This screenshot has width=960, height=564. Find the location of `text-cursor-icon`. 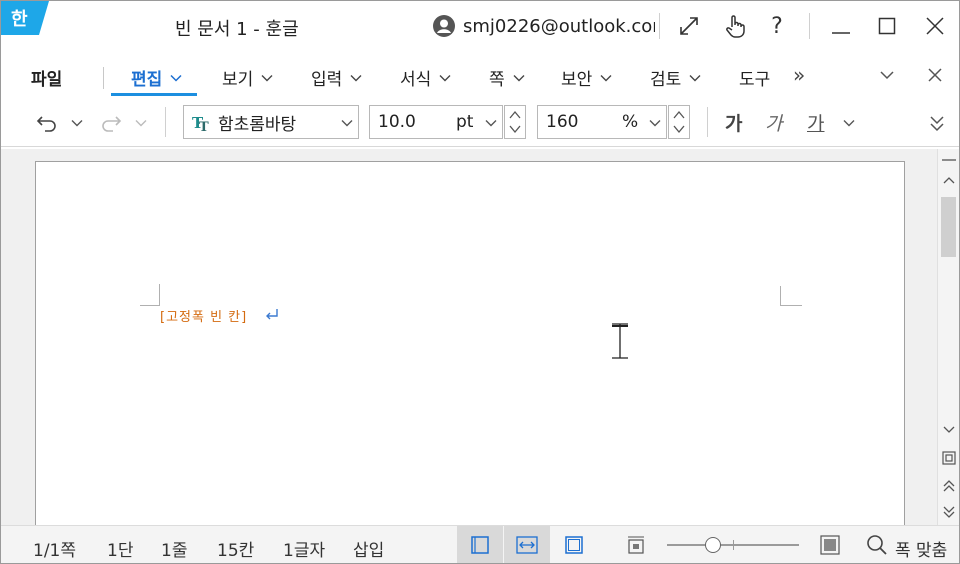

text-cursor-icon is located at coordinates (620, 341).